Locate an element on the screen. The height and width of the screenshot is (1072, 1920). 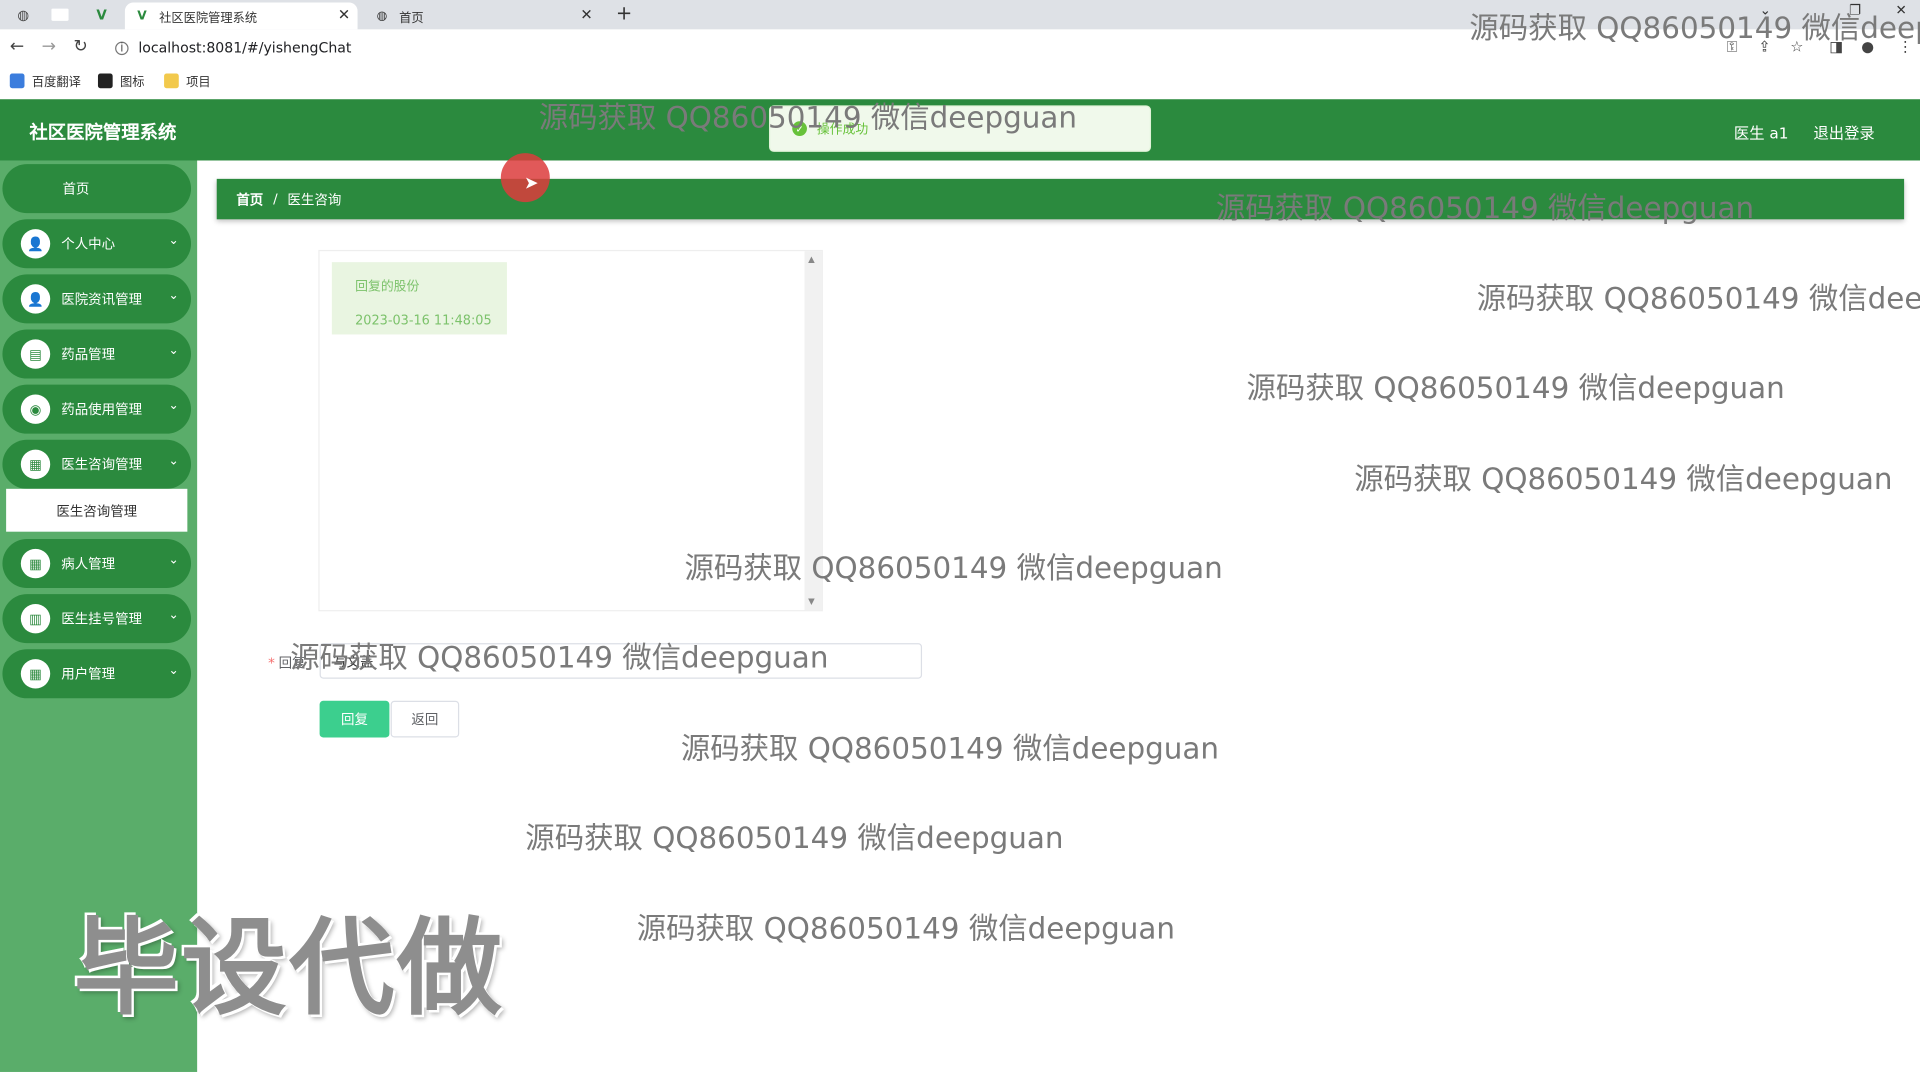
info-icon: i is located at coordinates (122, 48).